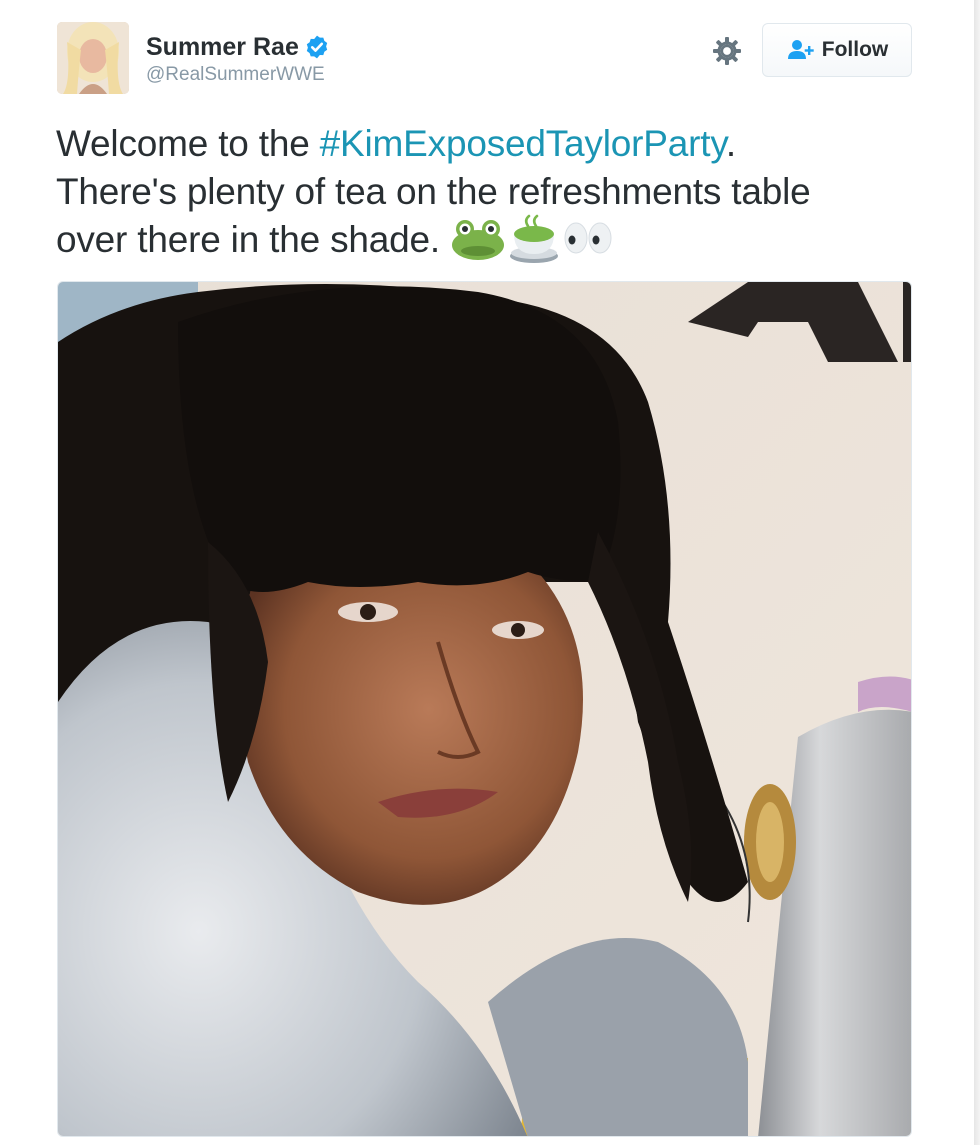 This screenshot has height=1145, width=980. Describe the element at coordinates (730, 143) in the screenshot. I see `tweet-text-segment: .` at that location.